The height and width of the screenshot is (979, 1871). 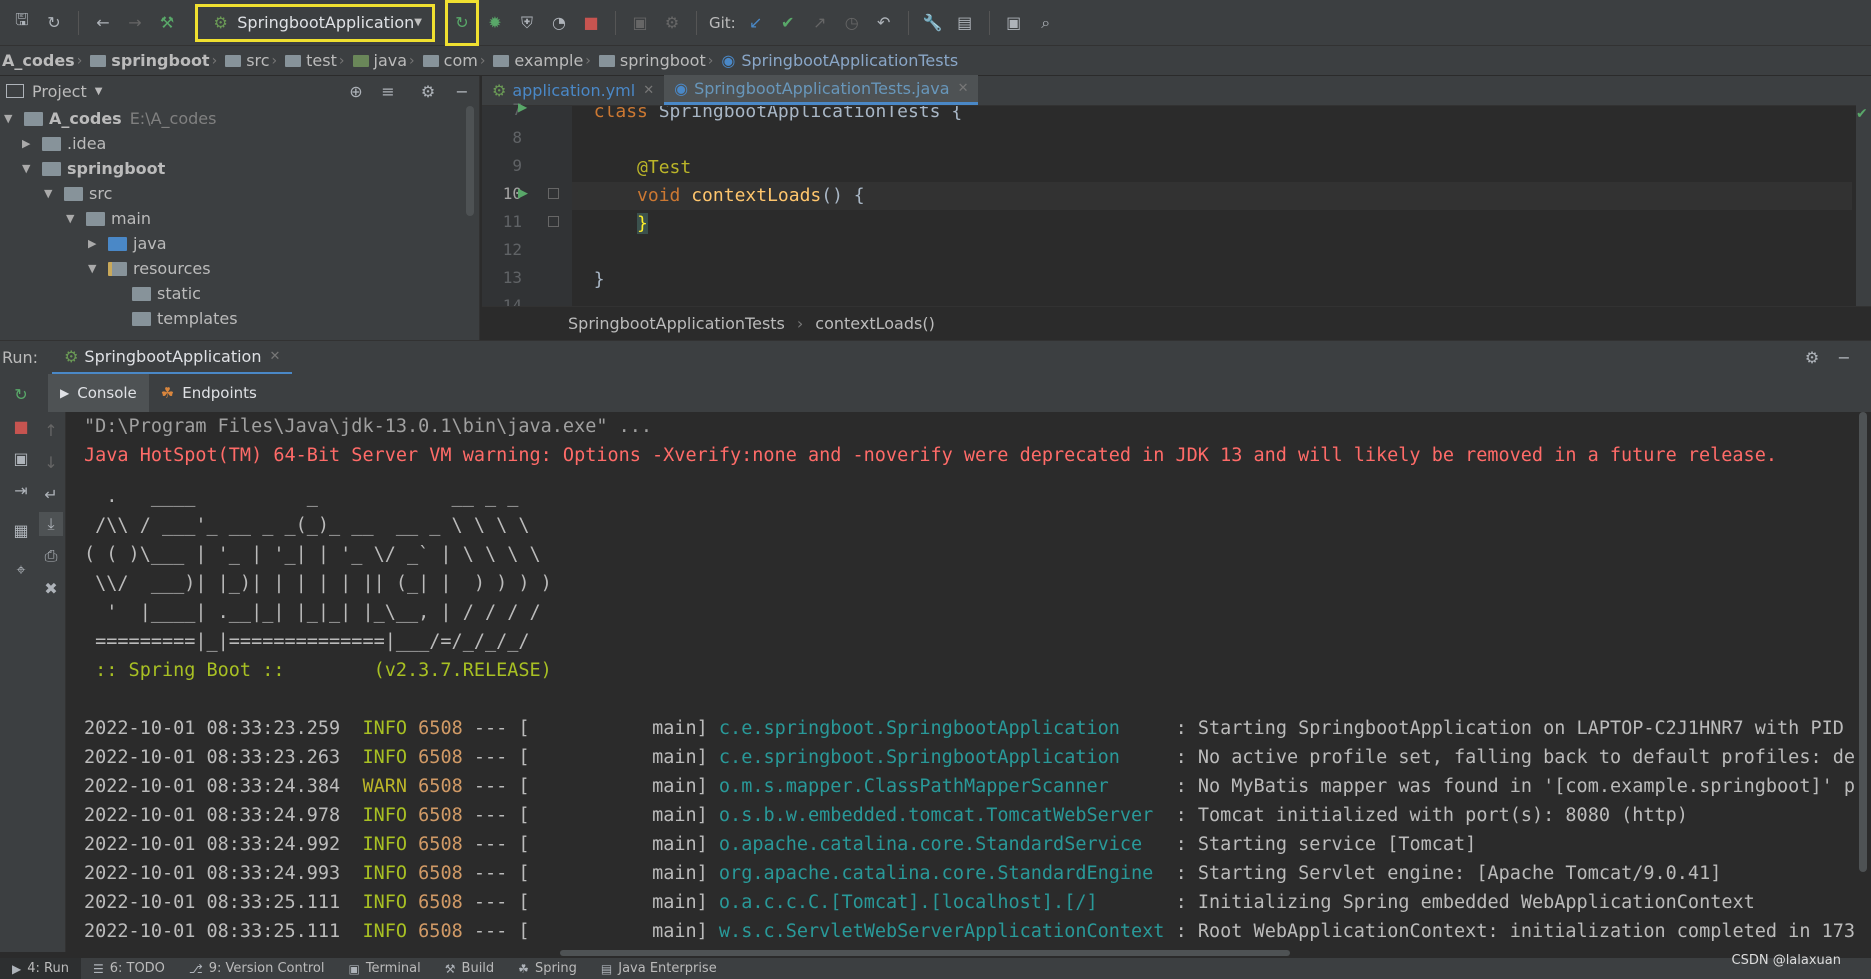 I want to click on build-hammer-icon: ⚒, so click(x=167, y=23).